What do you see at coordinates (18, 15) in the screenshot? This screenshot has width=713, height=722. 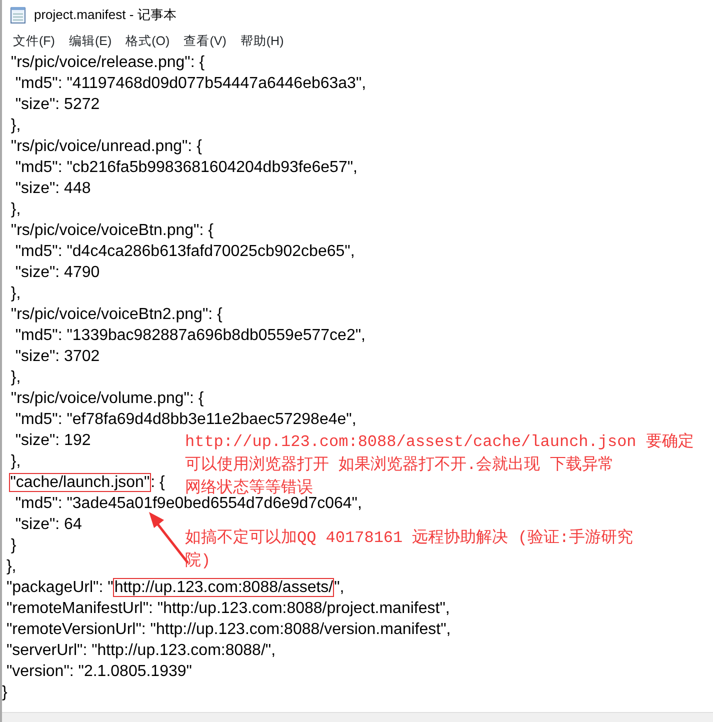 I see `notepad-icon` at bounding box center [18, 15].